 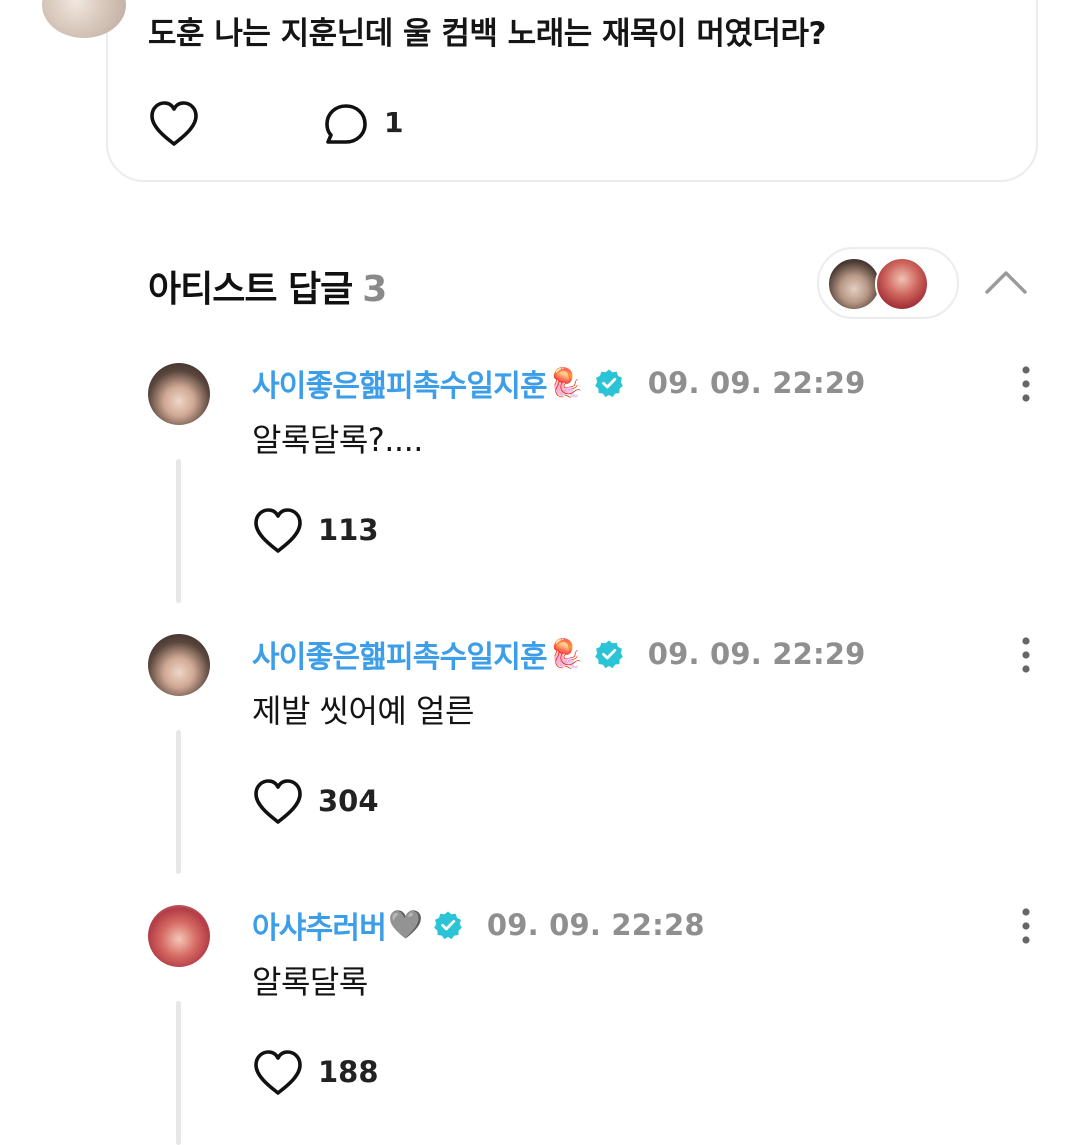 I want to click on reply-like-count: 304, so click(x=348, y=801).